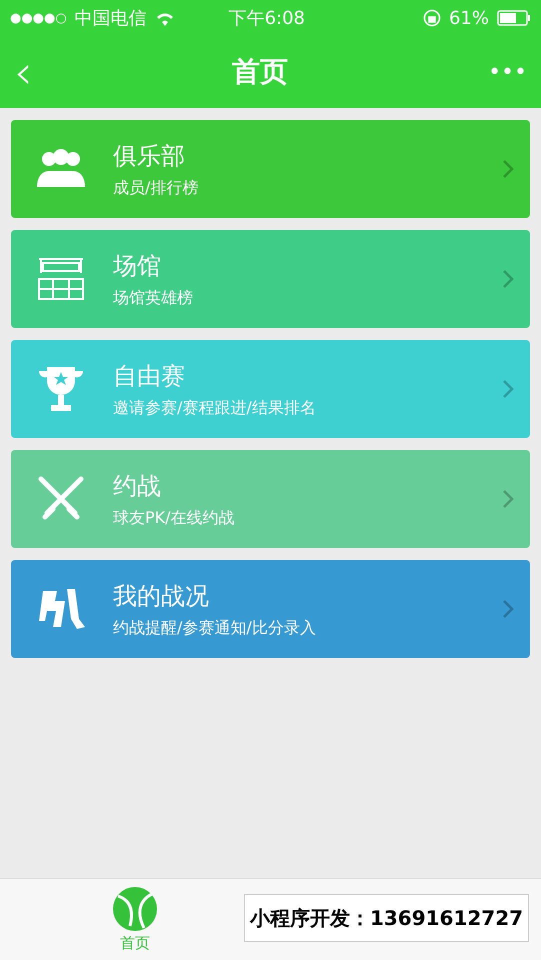  I want to click on menu-card: 自由赛 邀请参赛/赛程跟进/结果排名, so click(270, 389).